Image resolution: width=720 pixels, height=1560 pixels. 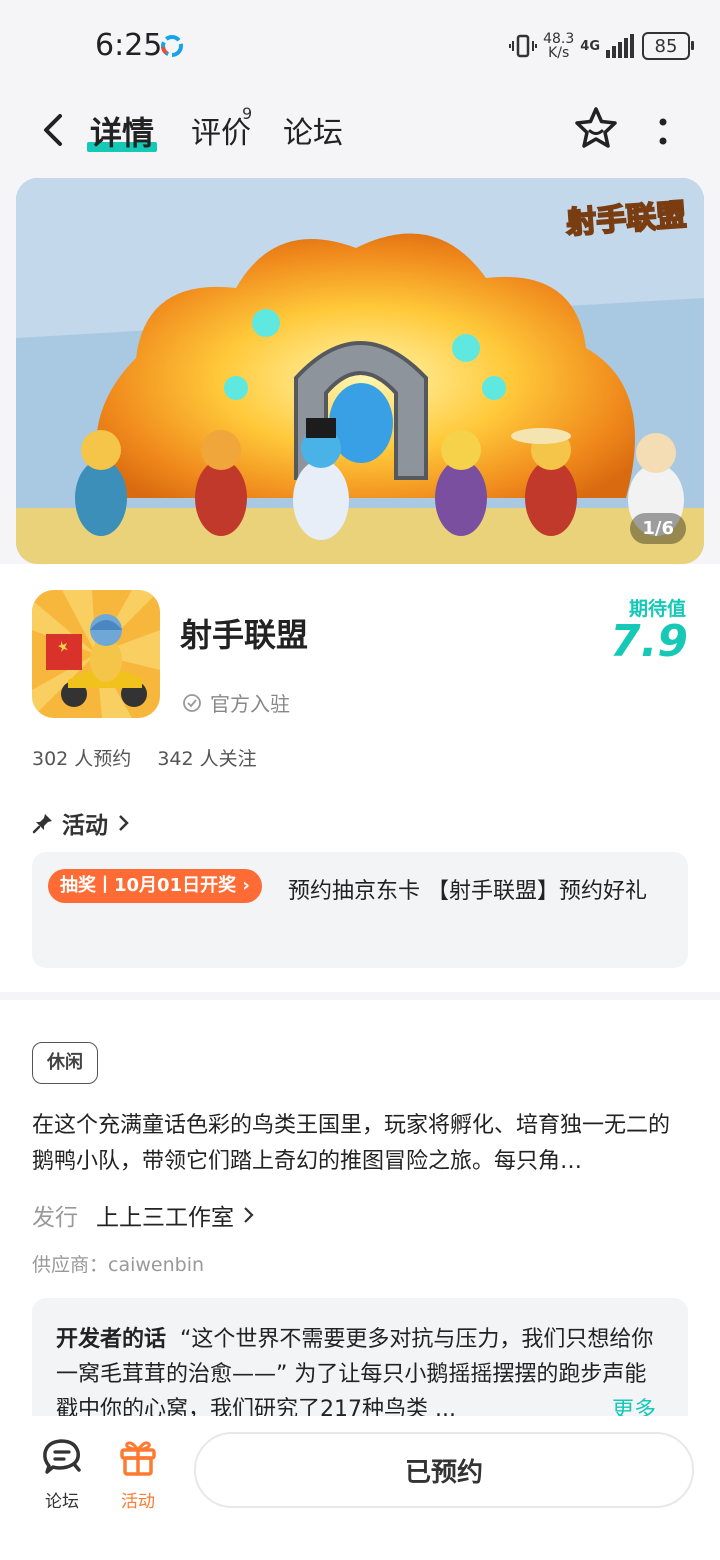 What do you see at coordinates (144, 757) in the screenshot?
I see `stats-row: 302 人预约 342 人关注` at bounding box center [144, 757].